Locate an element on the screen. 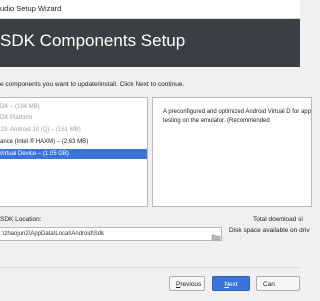 The width and height of the screenshot is (320, 301). previous-button: Previous is located at coordinates (187, 283).